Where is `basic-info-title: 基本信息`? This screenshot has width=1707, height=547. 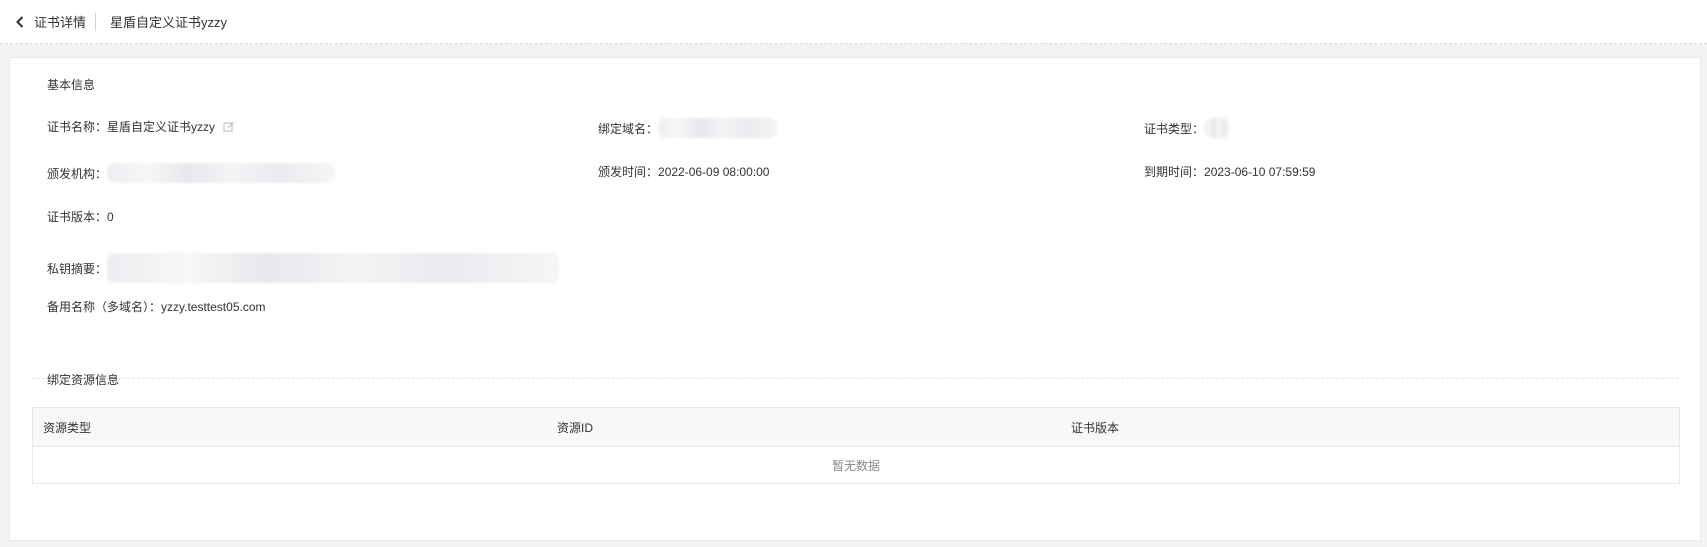 basic-info-title: 基本信息 is located at coordinates (71, 85).